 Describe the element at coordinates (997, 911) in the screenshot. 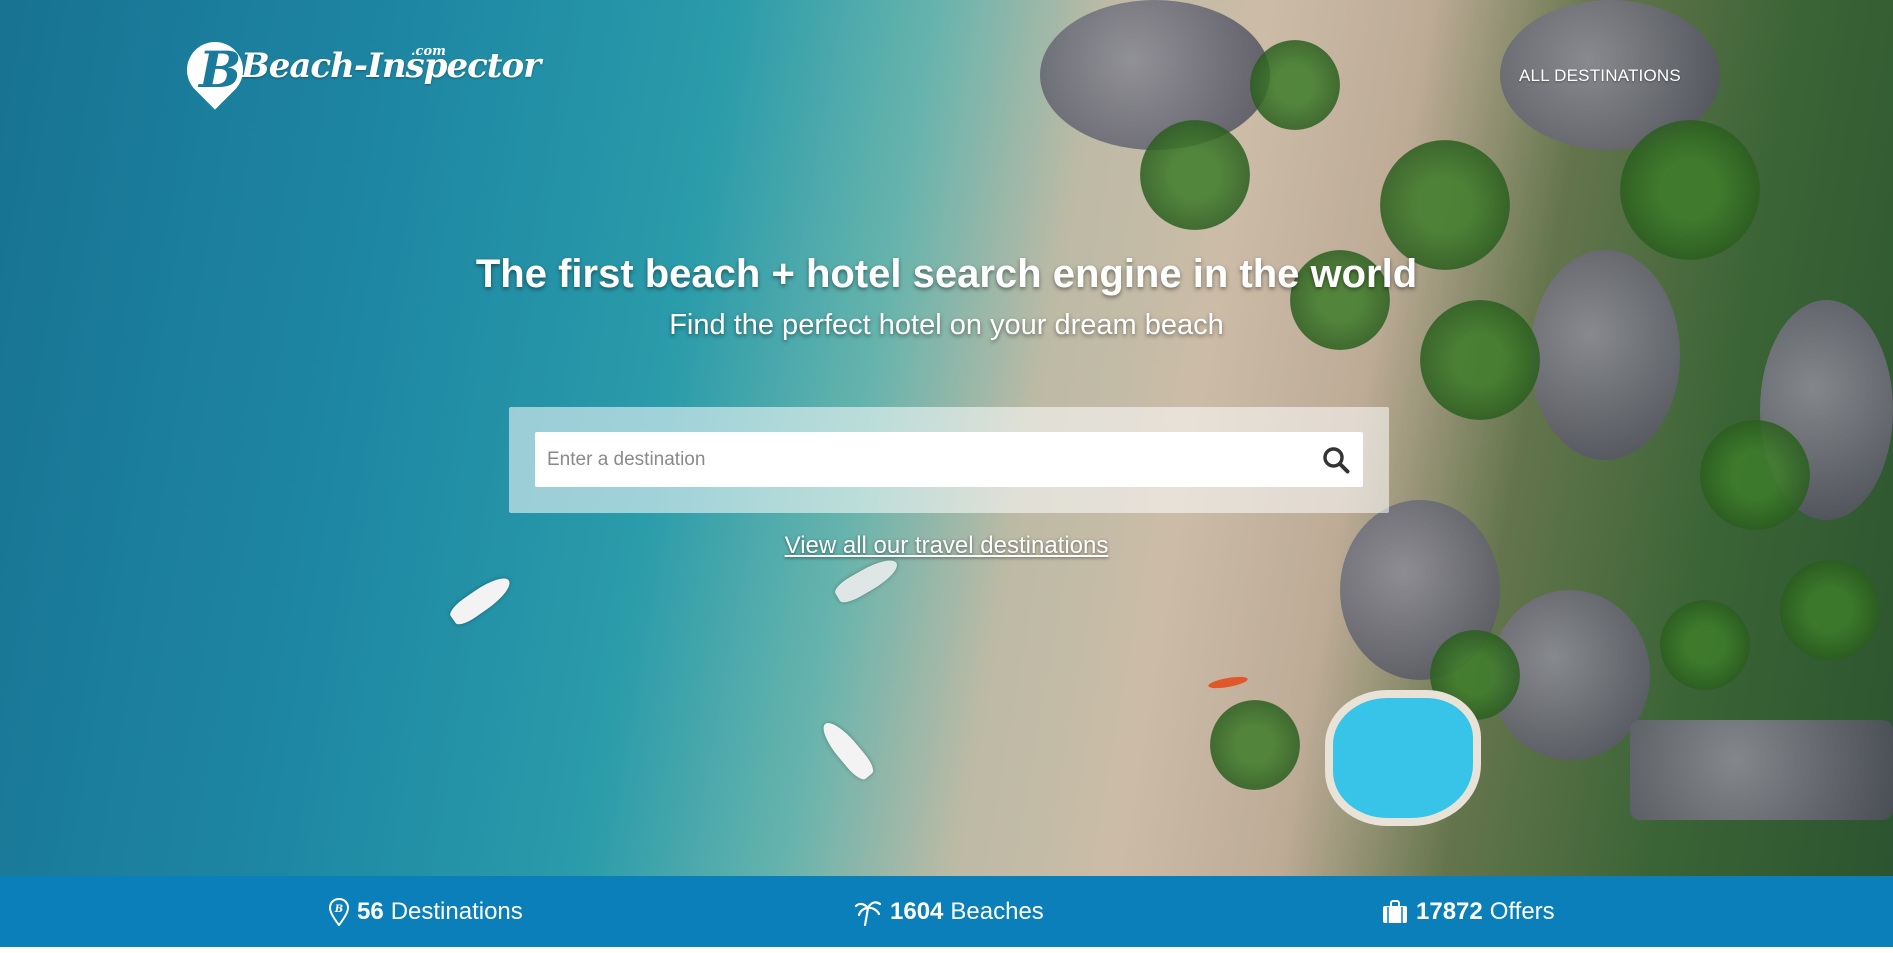

I see `stat-beaches-label: Beaches` at that location.